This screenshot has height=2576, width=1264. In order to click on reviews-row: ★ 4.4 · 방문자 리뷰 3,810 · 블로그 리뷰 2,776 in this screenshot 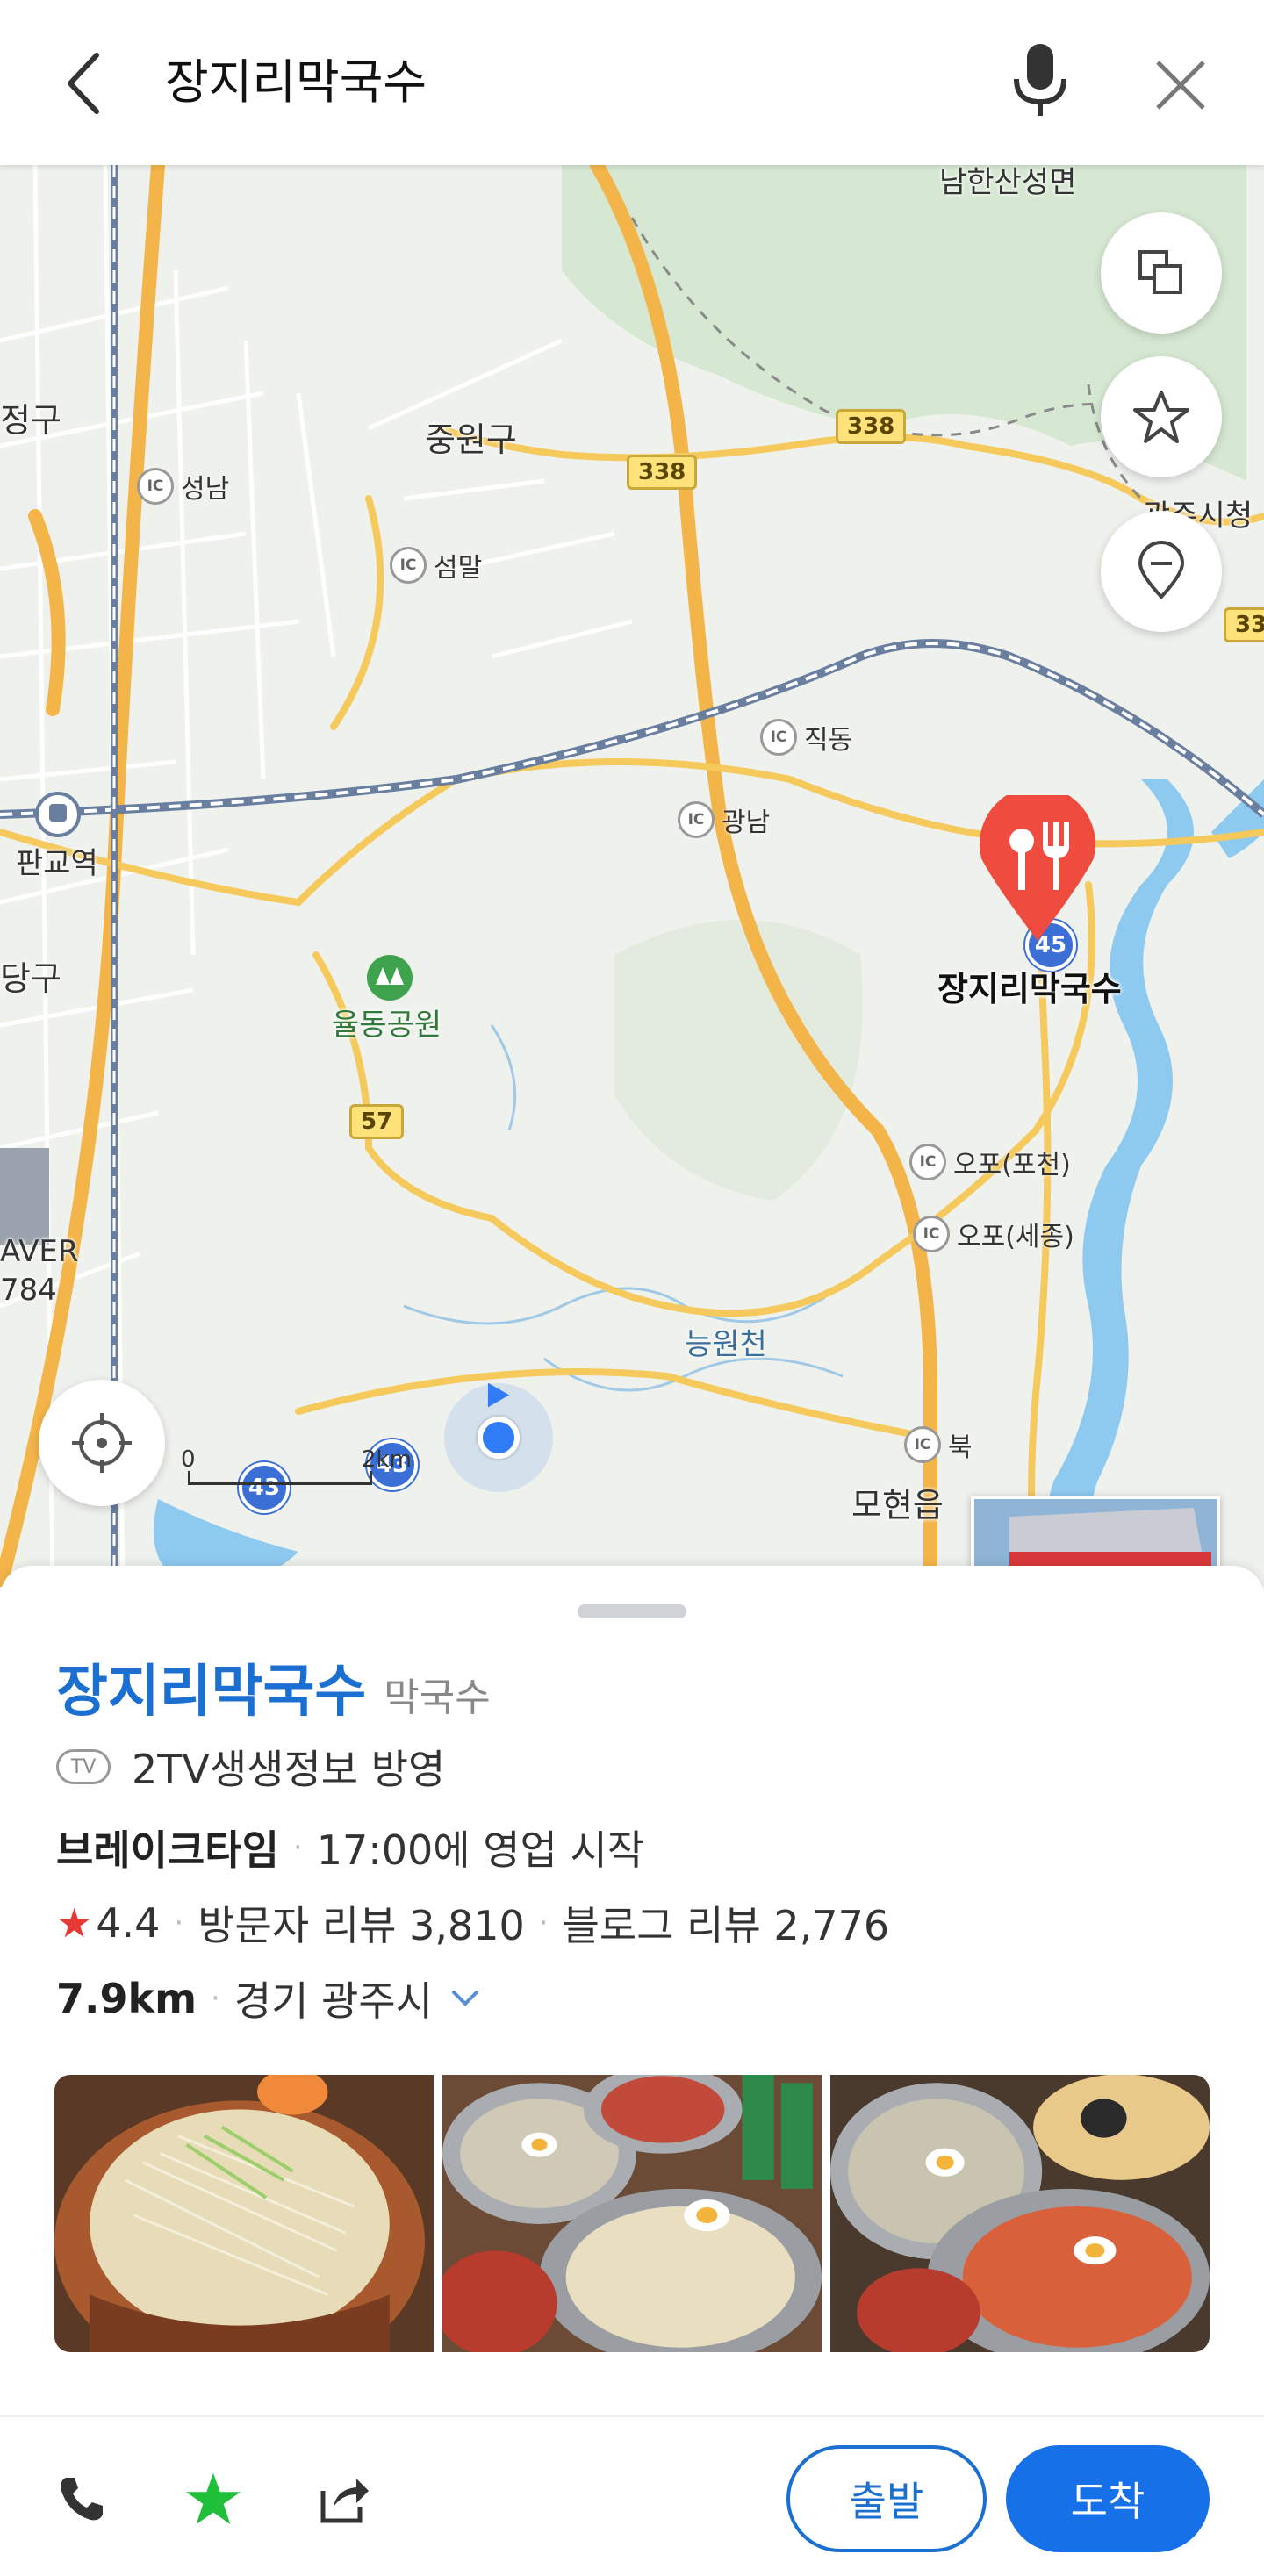, I will do `click(473, 1923)`.